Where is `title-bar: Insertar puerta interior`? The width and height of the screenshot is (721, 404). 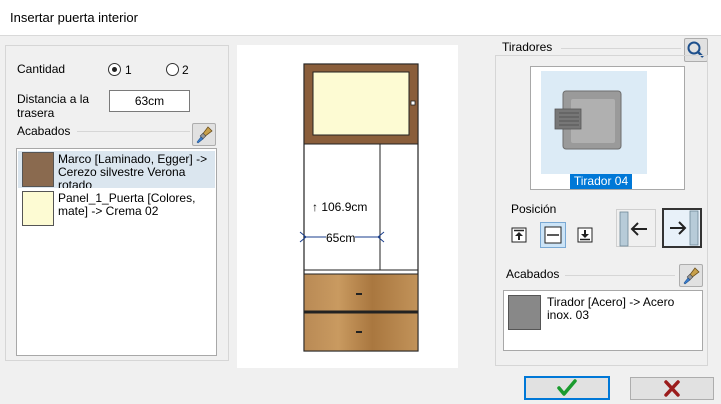
title-bar: Insertar puerta interior is located at coordinates (360, 18).